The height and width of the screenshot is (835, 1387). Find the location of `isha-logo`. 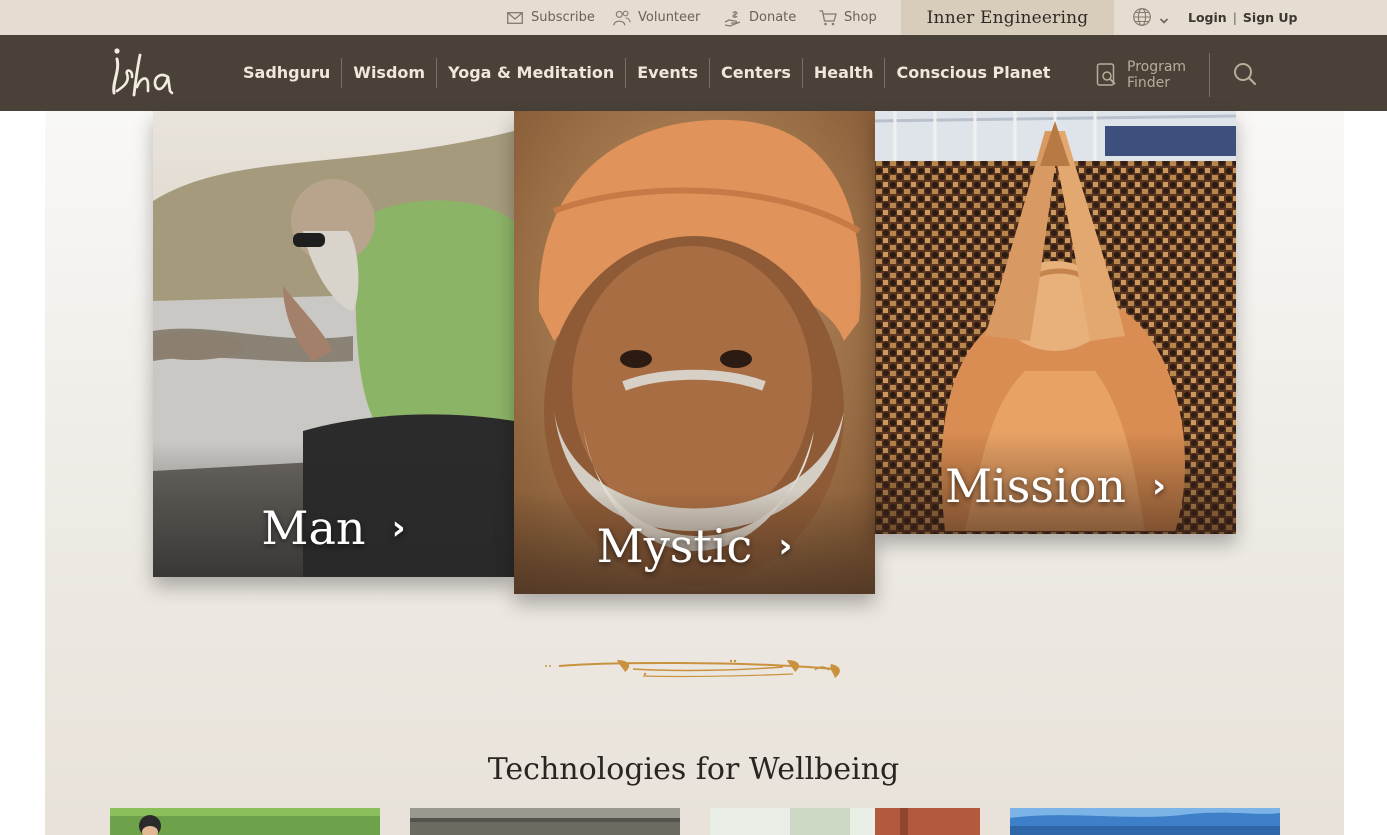

isha-logo is located at coordinates (141, 73).